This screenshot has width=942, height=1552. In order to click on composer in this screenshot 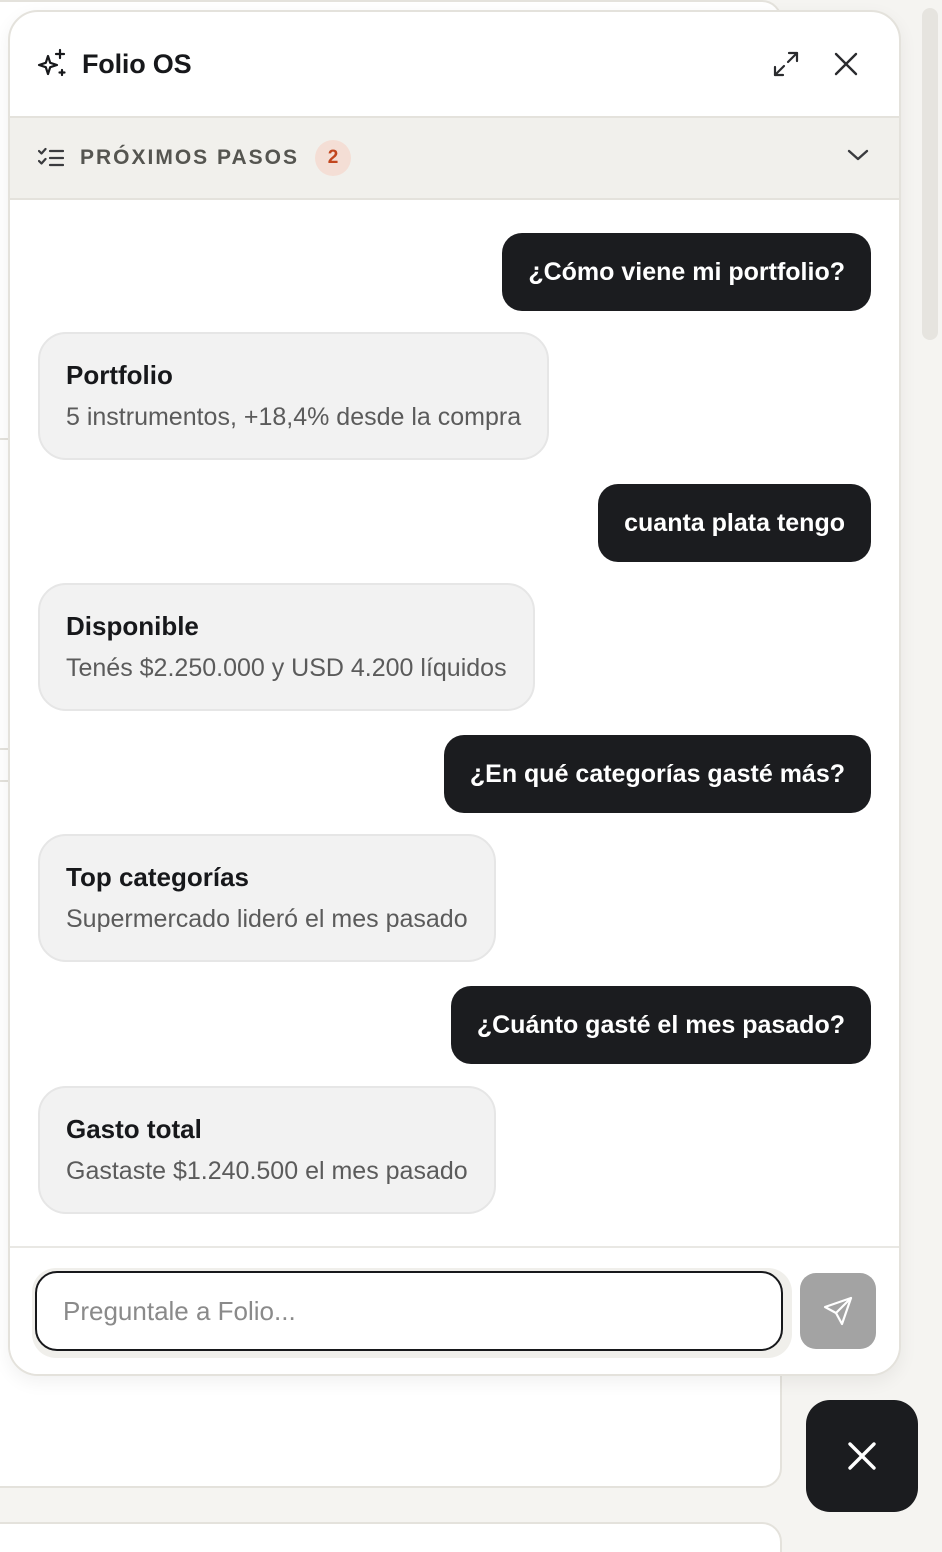, I will do `click(454, 1310)`.